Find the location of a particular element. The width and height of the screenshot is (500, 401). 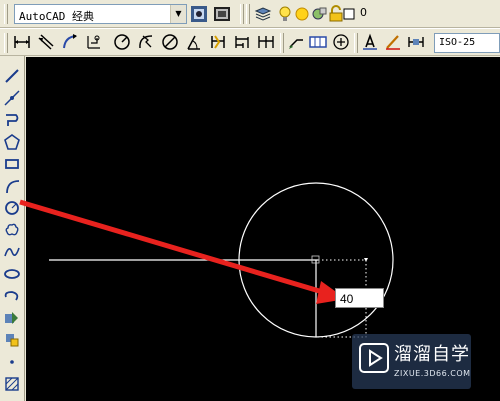

chevron-down-icon: ▼ is located at coordinates (178, 14).